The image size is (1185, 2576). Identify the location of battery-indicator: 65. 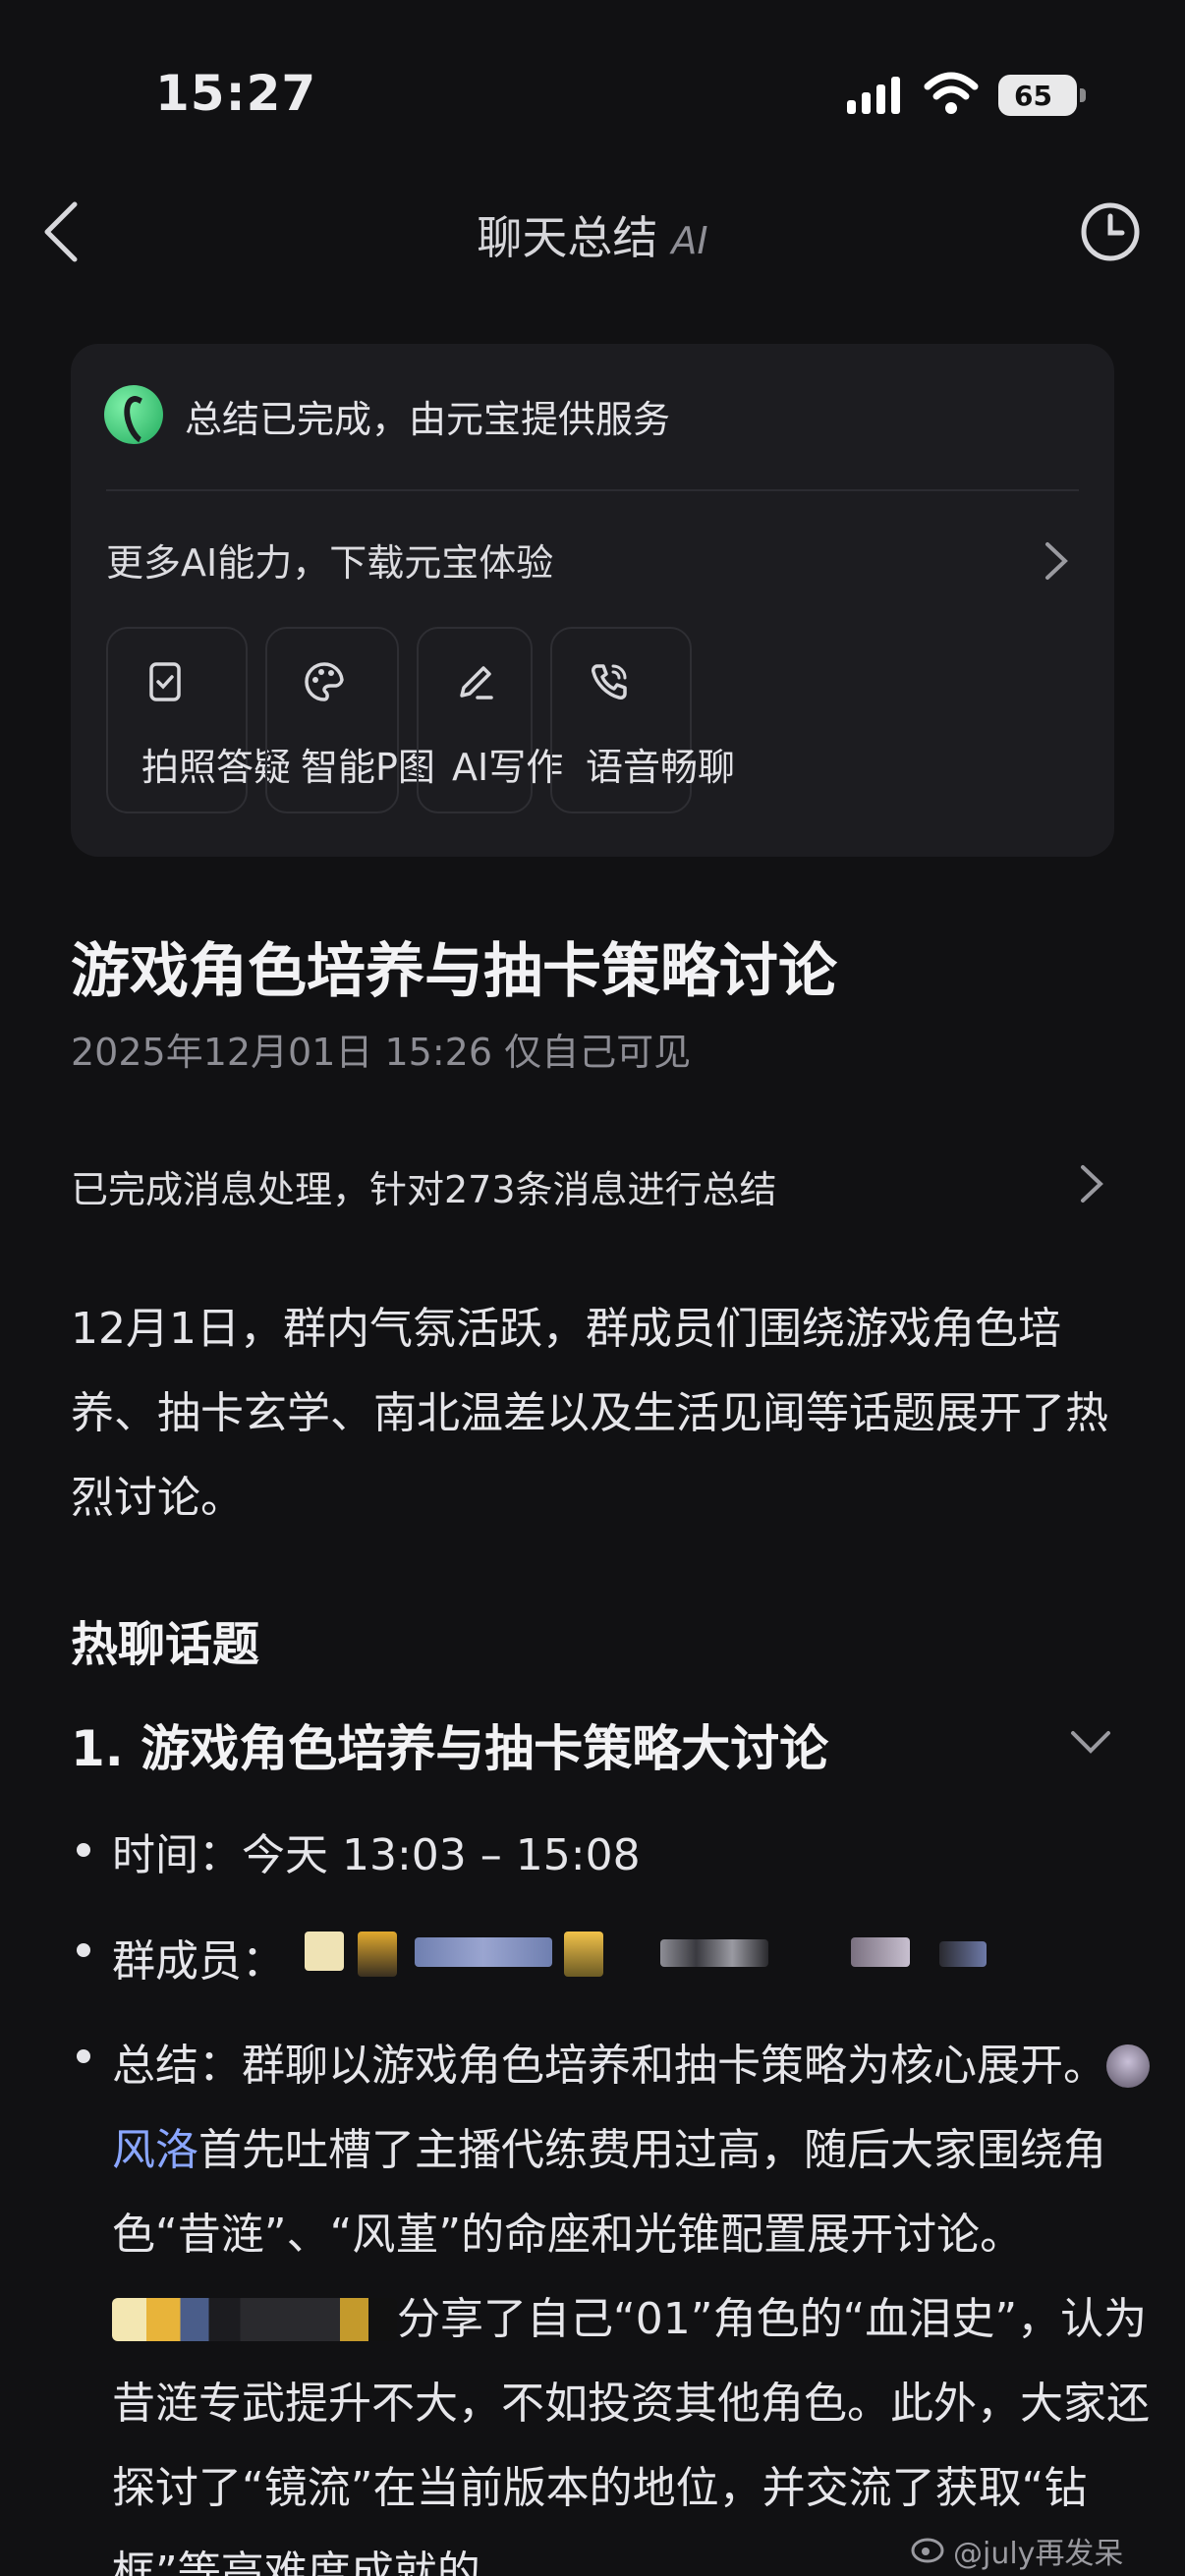
(1042, 95).